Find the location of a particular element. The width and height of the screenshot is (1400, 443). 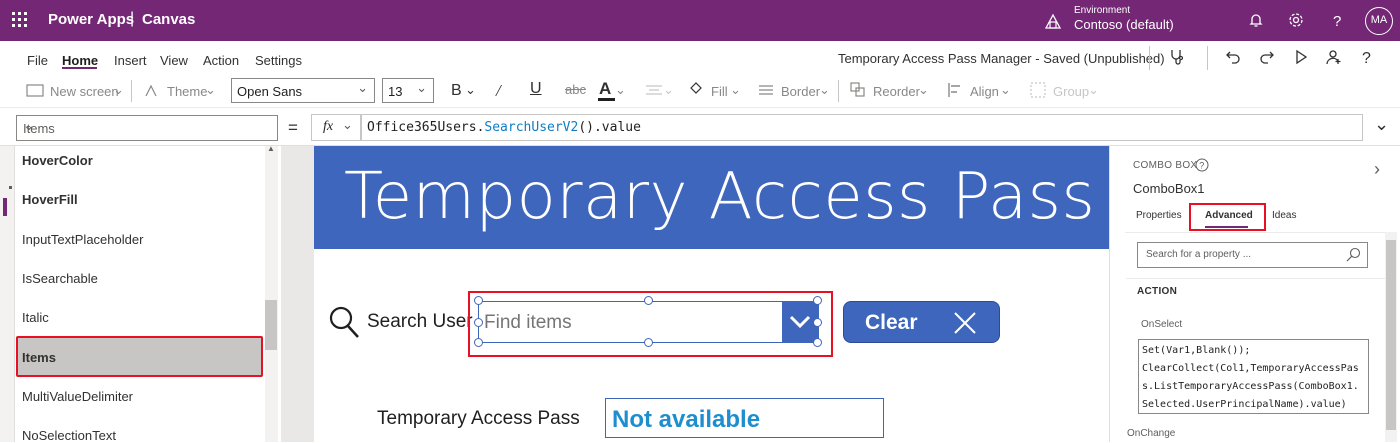

align-icon is located at coordinates (954, 90).